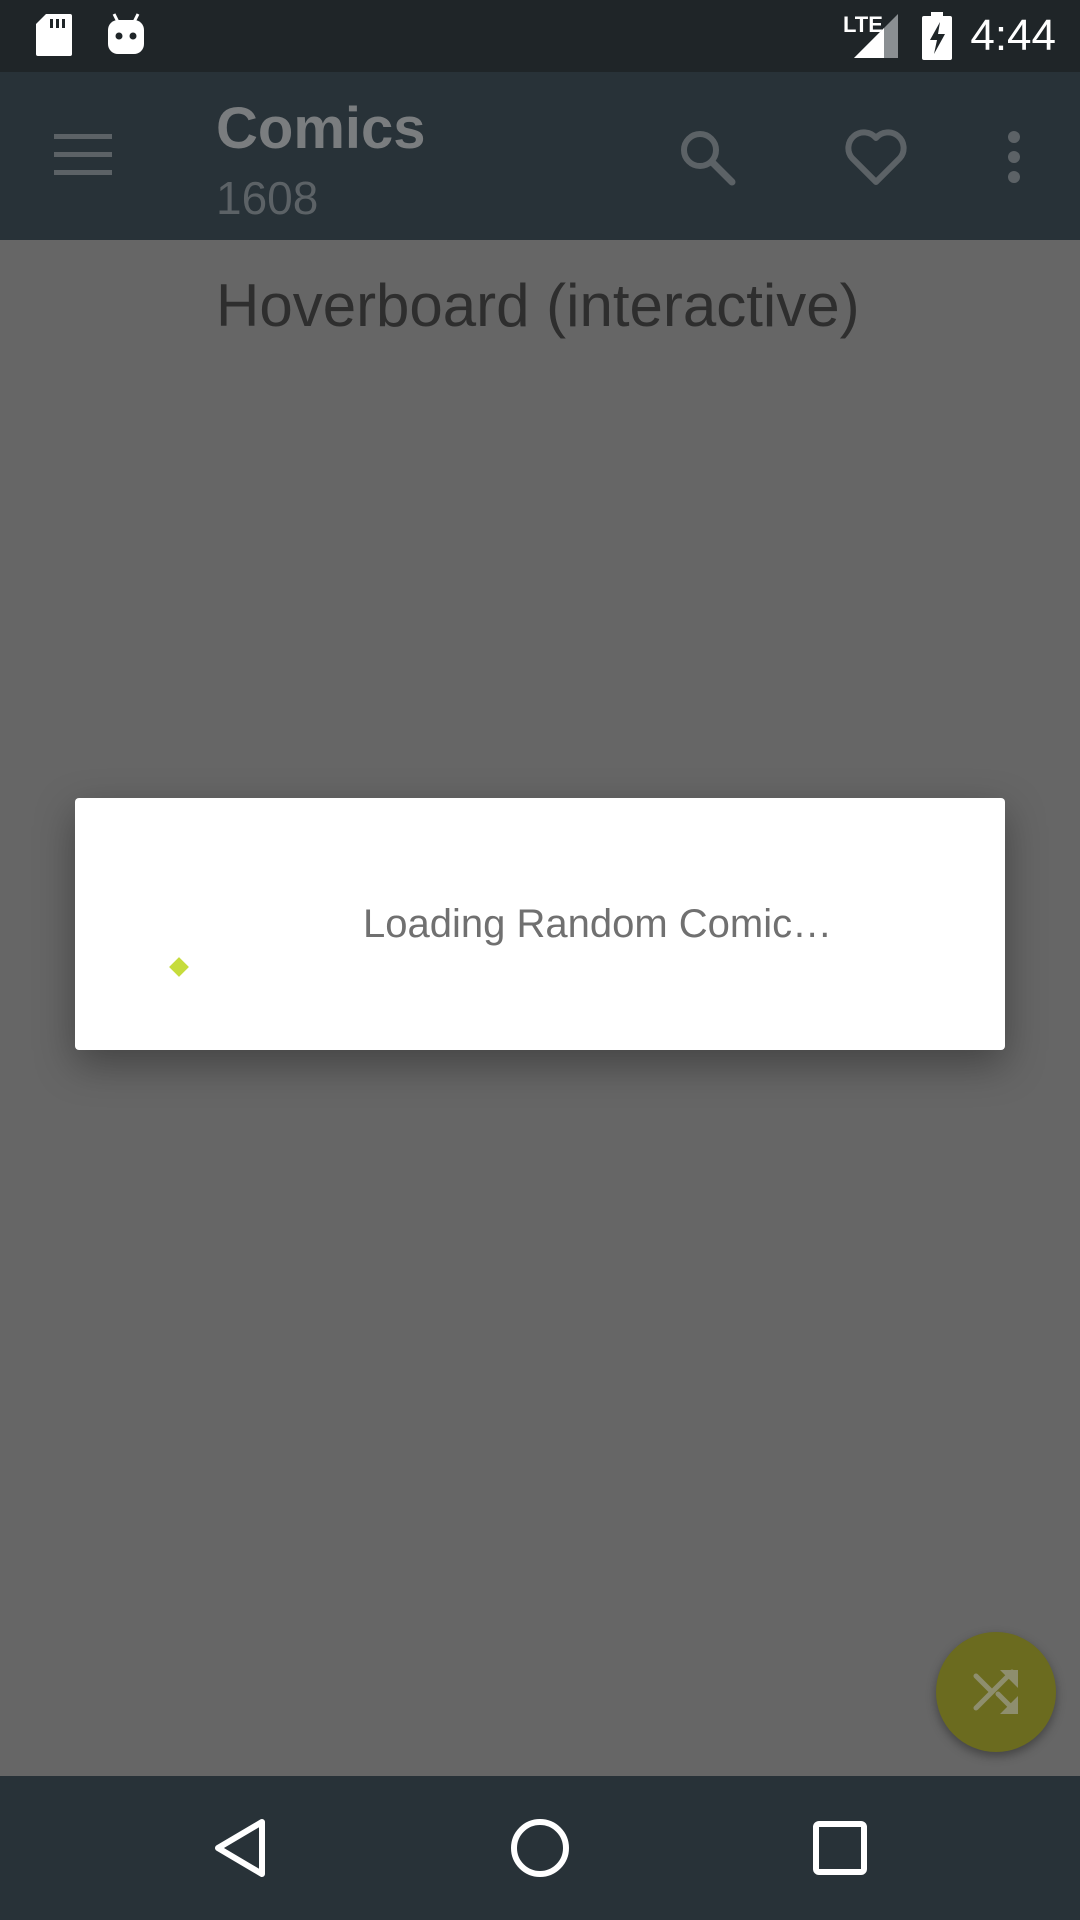 This screenshot has height=1920, width=1080. I want to click on search-icon, so click(707, 159).